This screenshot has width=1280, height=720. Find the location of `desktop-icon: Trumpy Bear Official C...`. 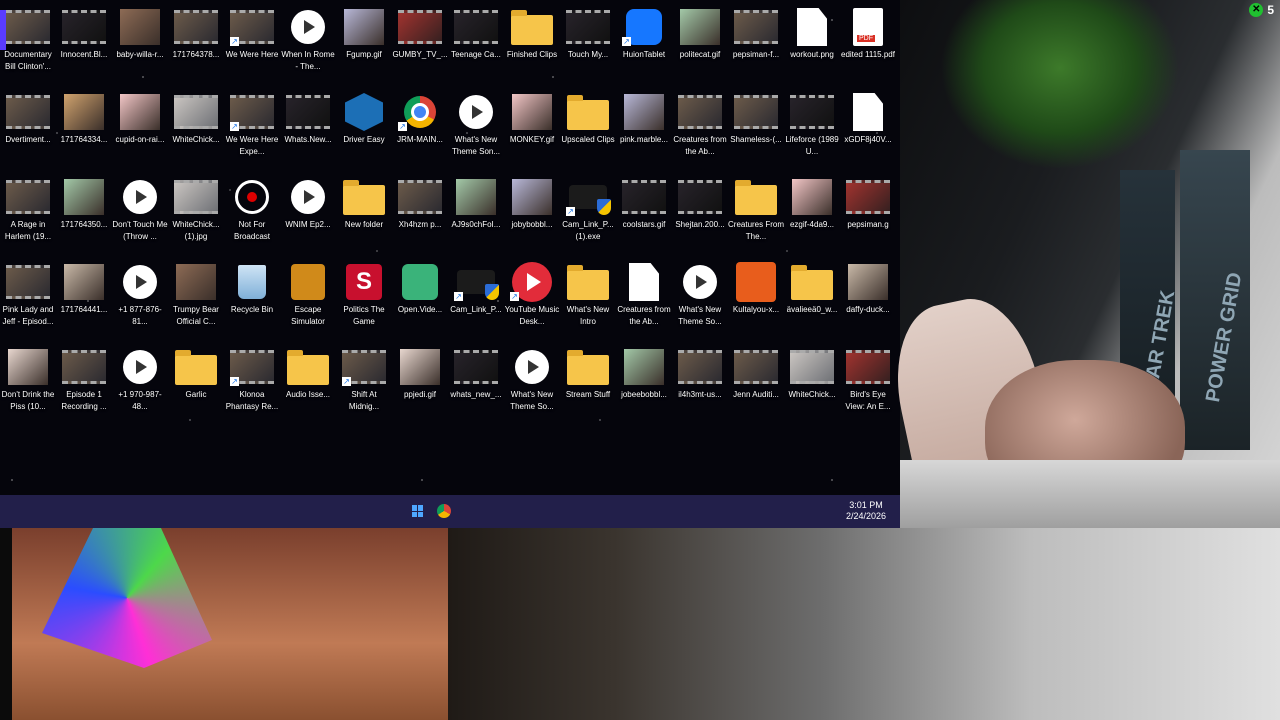

desktop-icon: Trumpy Bear Official C... is located at coordinates (196, 303).